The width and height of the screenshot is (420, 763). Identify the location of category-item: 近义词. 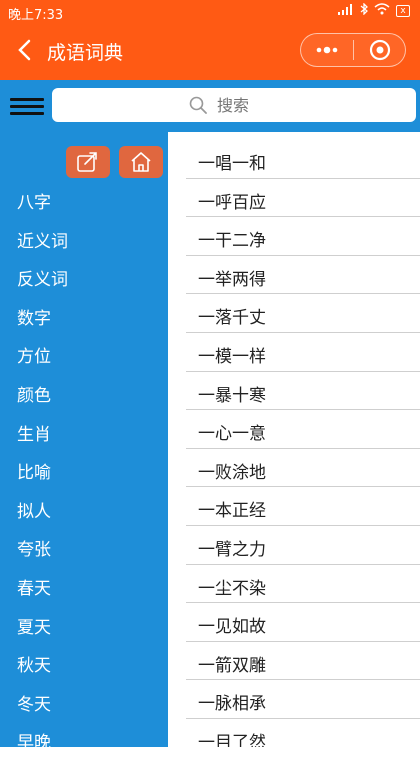
(84, 242).